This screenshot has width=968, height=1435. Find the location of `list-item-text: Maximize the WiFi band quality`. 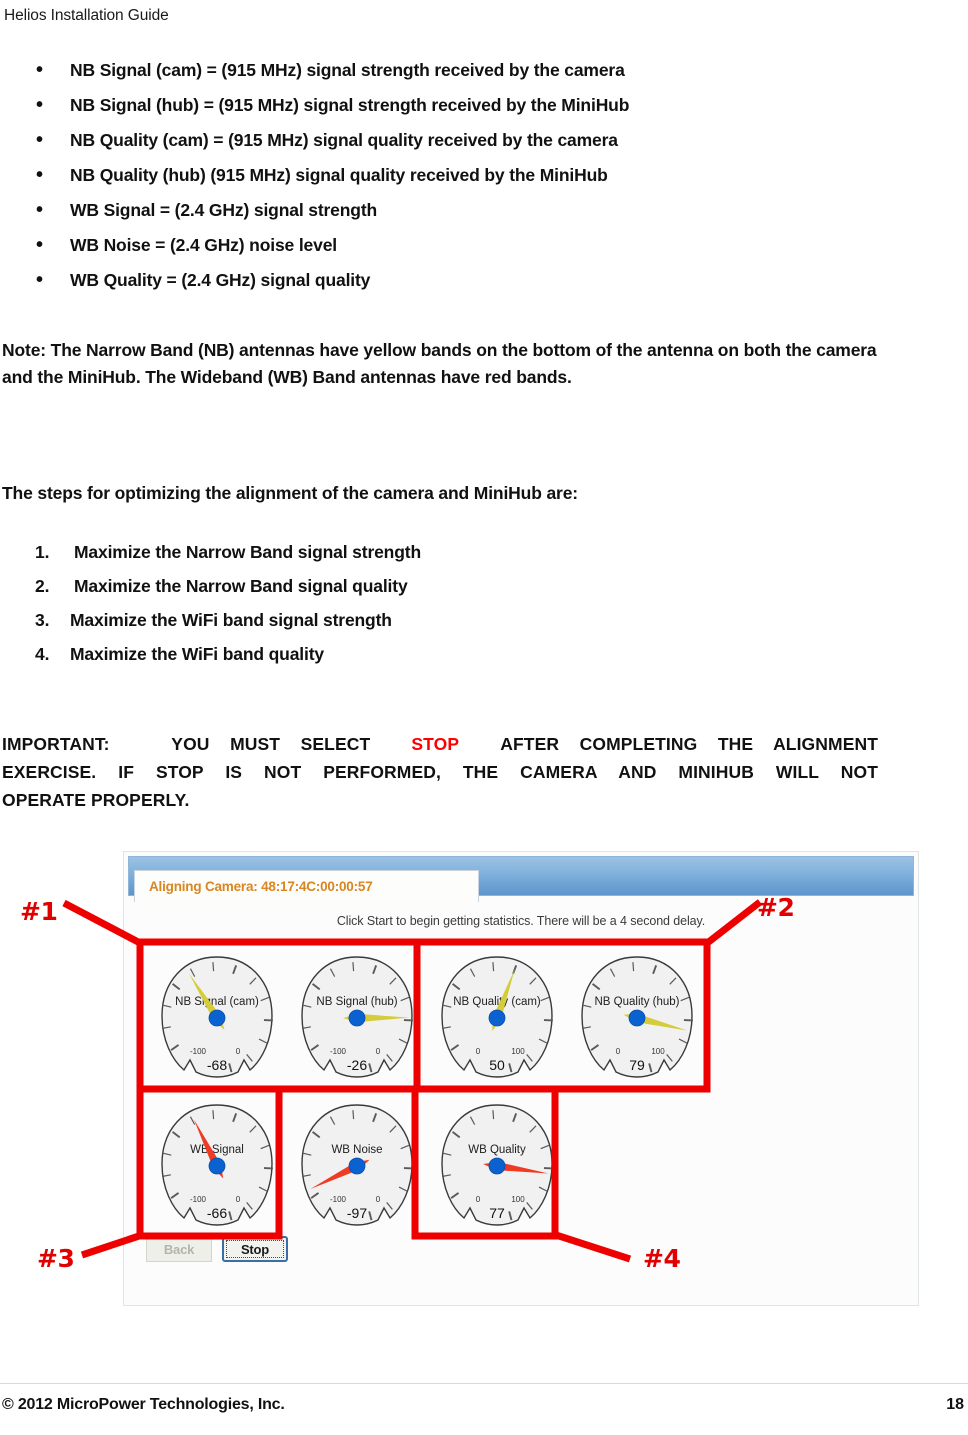

list-item-text: Maximize the WiFi band quality is located at coordinates (197, 654).